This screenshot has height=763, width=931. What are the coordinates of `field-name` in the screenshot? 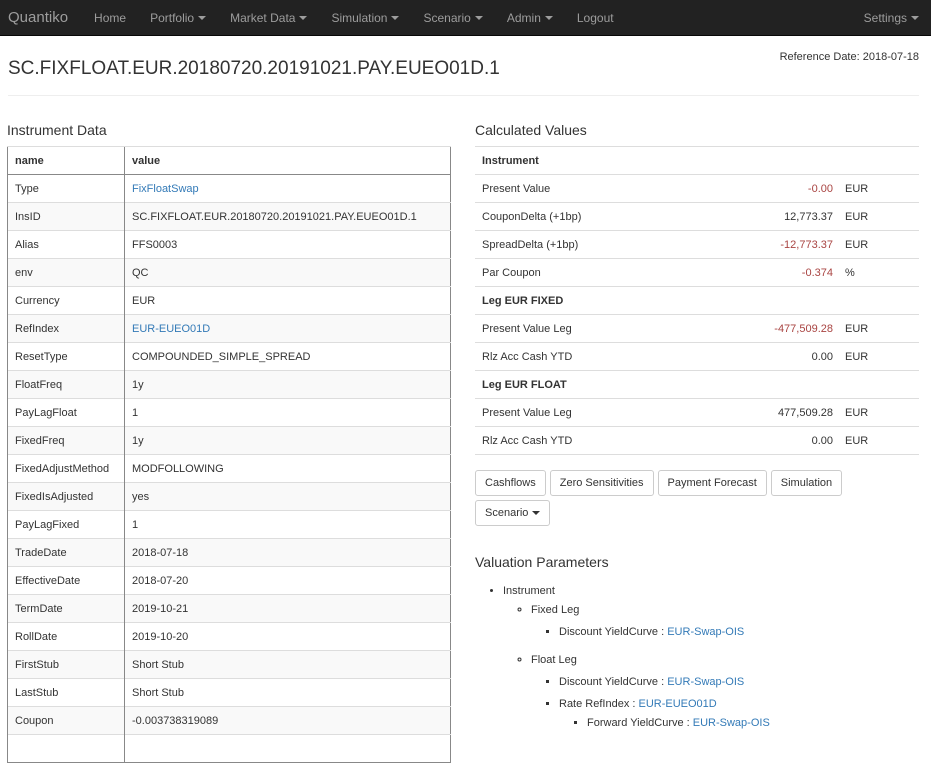 It's located at (66, 748).